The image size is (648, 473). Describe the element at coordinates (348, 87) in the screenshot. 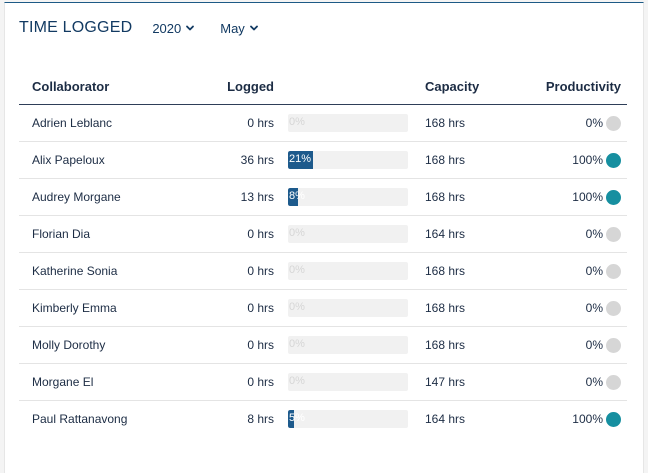

I see `column-header-progress` at that location.